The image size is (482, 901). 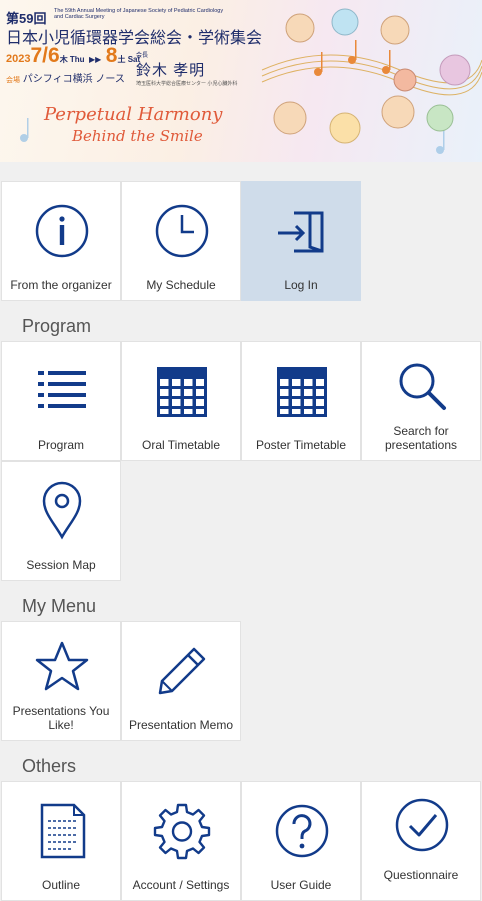 I want to click on tile-presentation-memo: Presentation Memo, so click(x=181, y=681).